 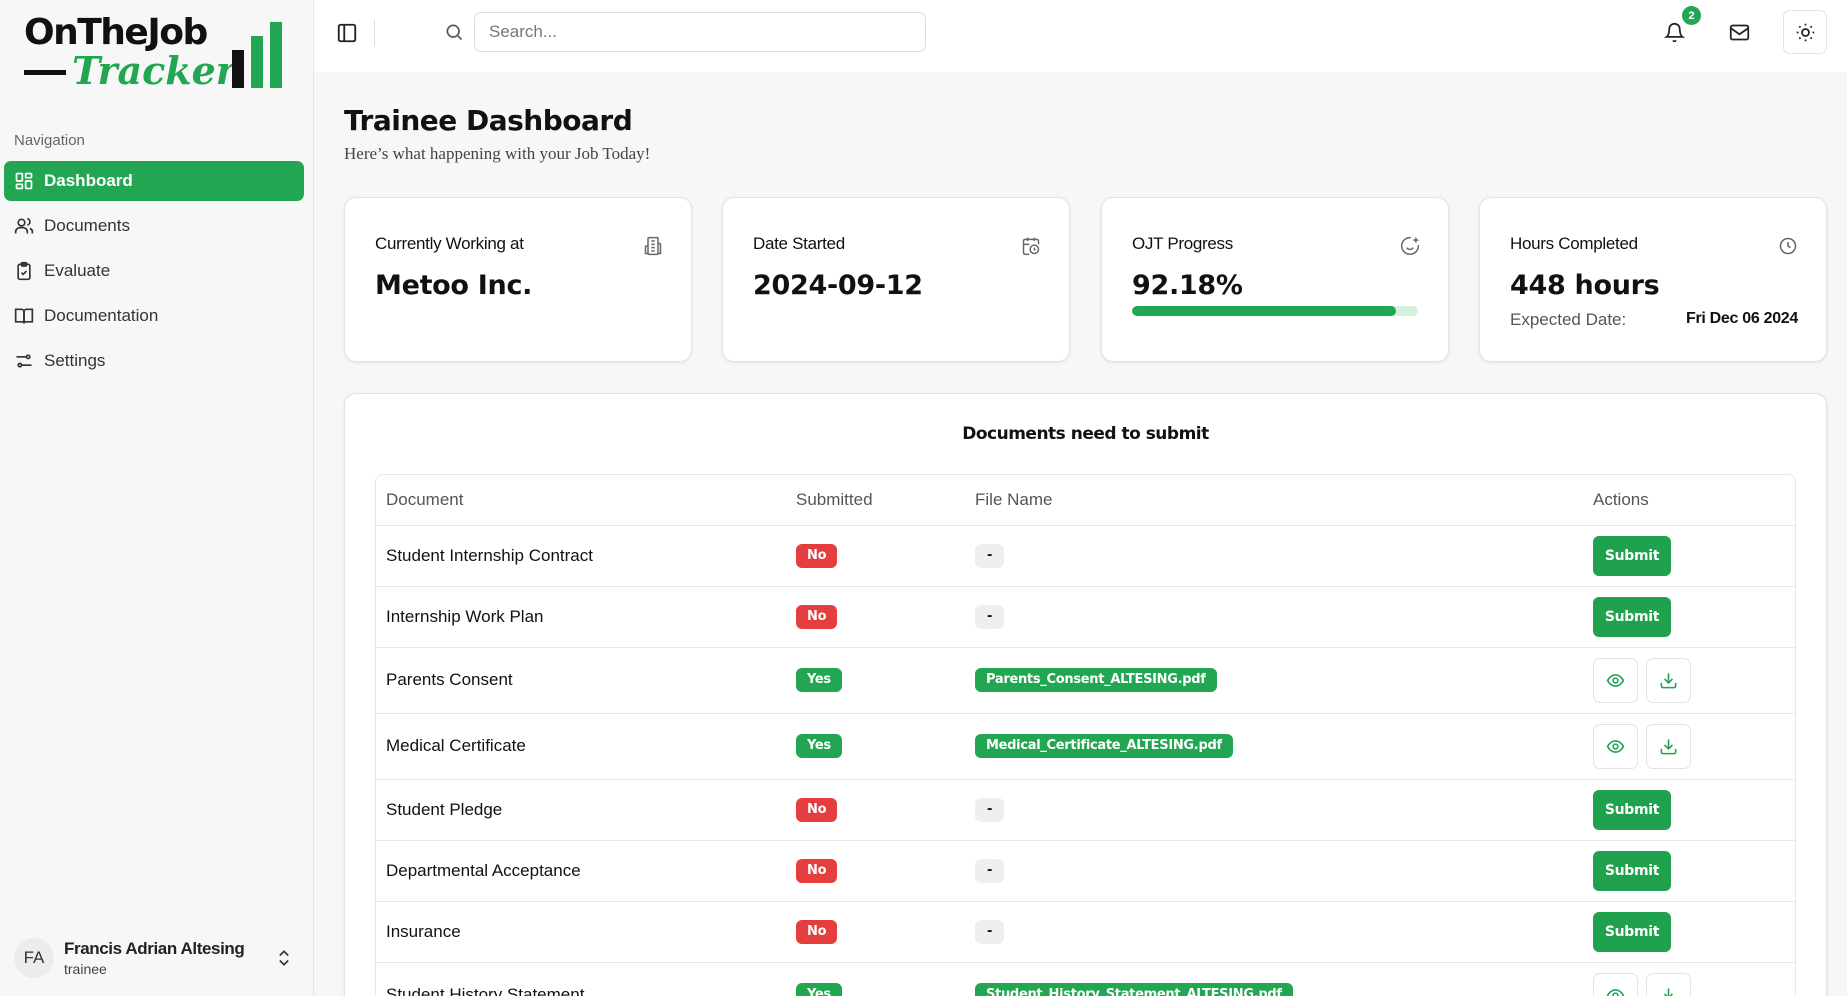 I want to click on logo-text-line2: Tracker., so click(x=159, y=70).